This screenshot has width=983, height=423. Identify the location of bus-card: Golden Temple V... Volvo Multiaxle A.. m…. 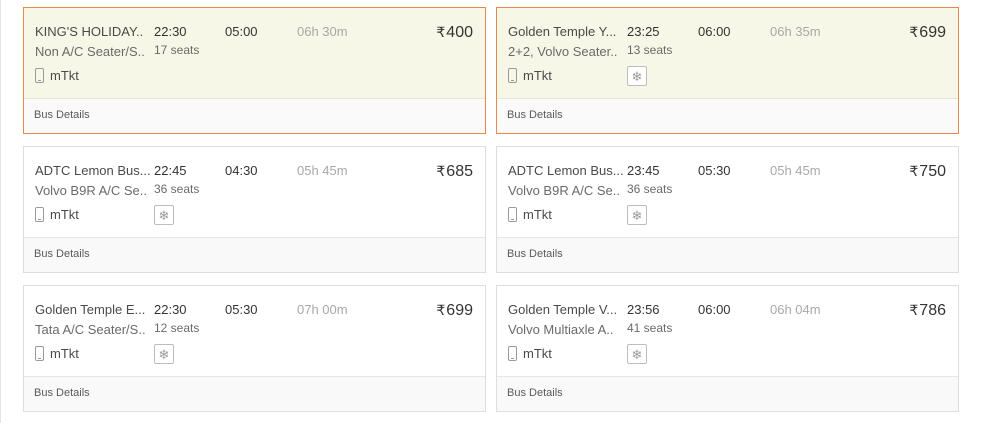
(727, 348).